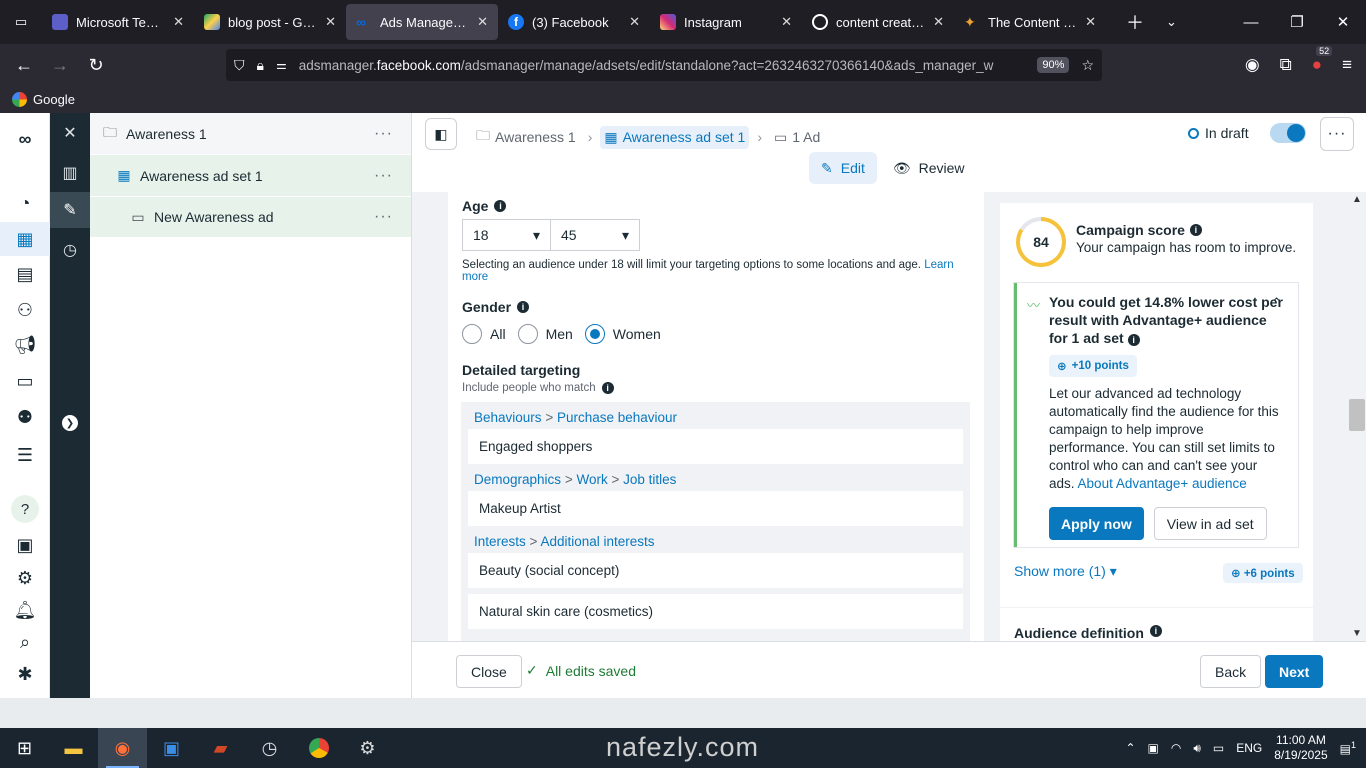 This screenshot has height=768, width=1366. I want to click on menu-icon: ≡, so click(1347, 65).